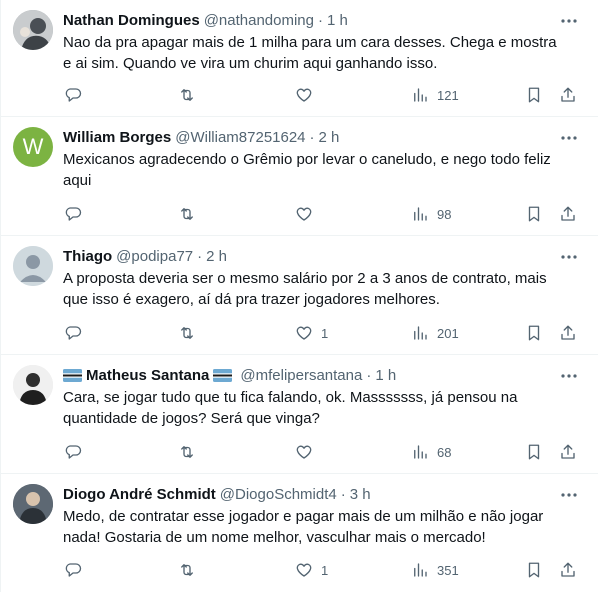 The width and height of the screenshot is (598, 592). I want to click on views-icon, so click(420, 333).